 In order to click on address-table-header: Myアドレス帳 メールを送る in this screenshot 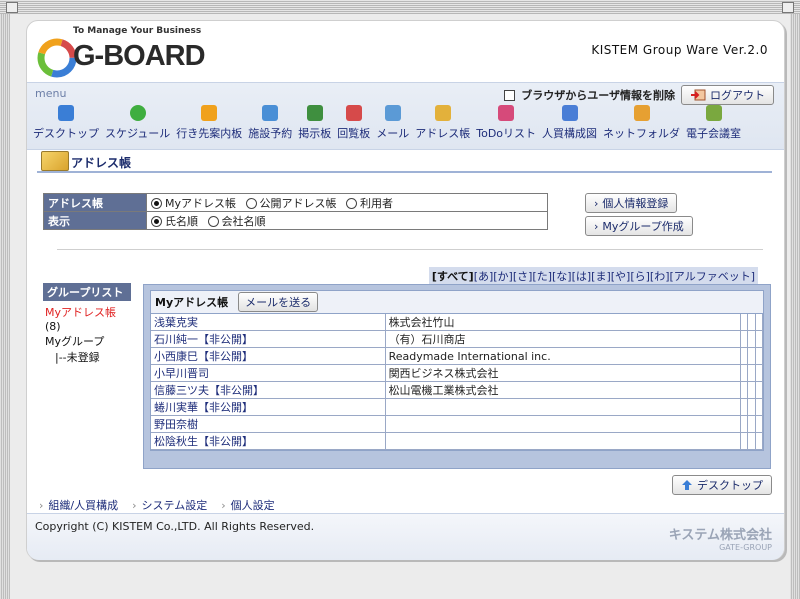, I will do `click(457, 302)`.